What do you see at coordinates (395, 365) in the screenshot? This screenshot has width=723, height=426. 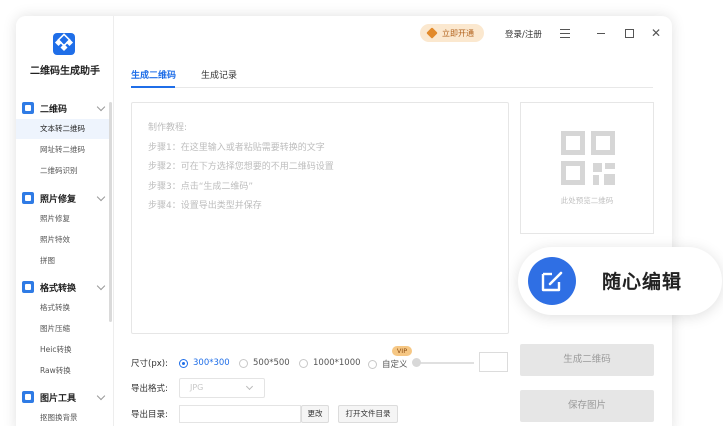 I see `size-option-label: 自定义` at bounding box center [395, 365].